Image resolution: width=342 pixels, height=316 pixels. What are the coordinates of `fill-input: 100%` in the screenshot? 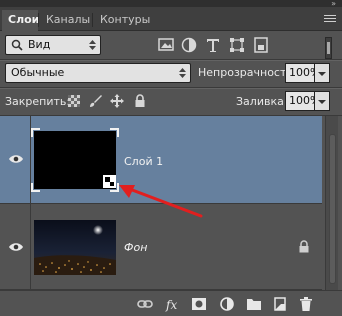 It's located at (302, 101).